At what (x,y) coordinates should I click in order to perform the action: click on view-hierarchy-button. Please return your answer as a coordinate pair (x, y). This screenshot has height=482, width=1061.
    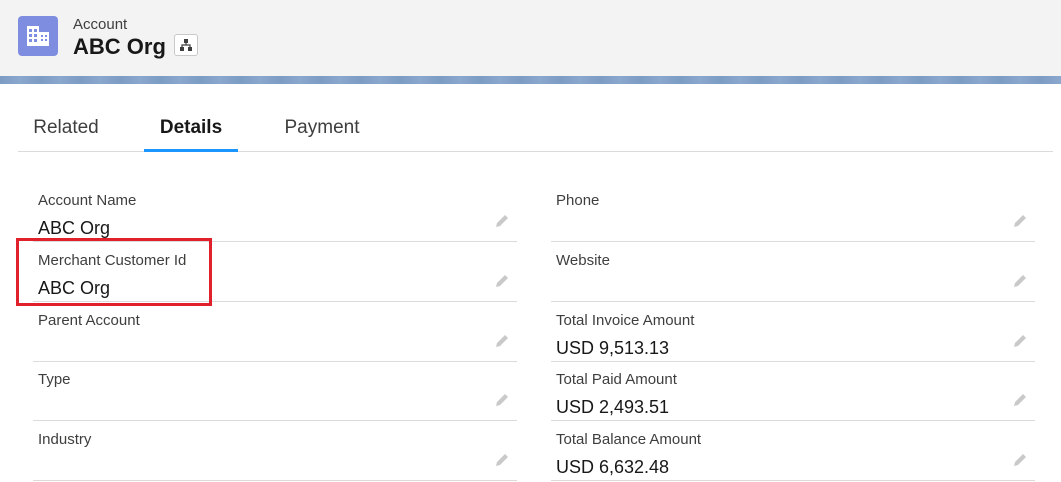
    Looking at the image, I should click on (186, 45).